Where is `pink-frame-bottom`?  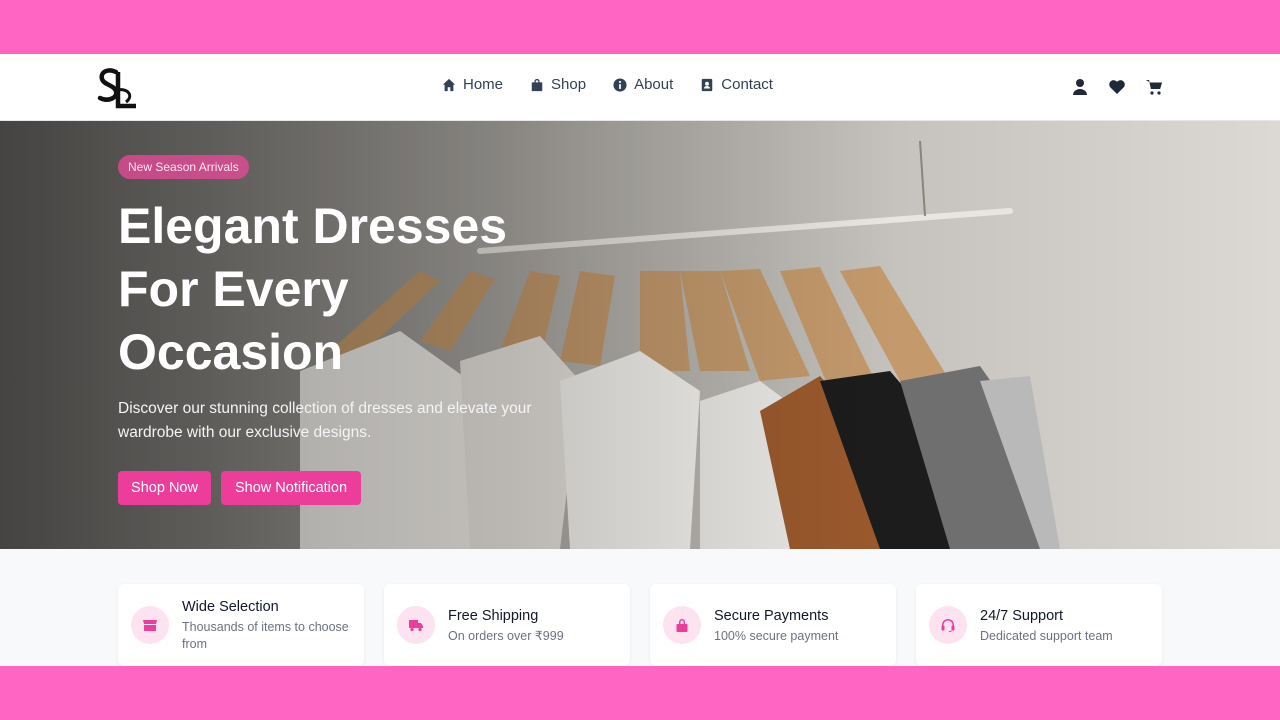
pink-frame-bottom is located at coordinates (640, 693).